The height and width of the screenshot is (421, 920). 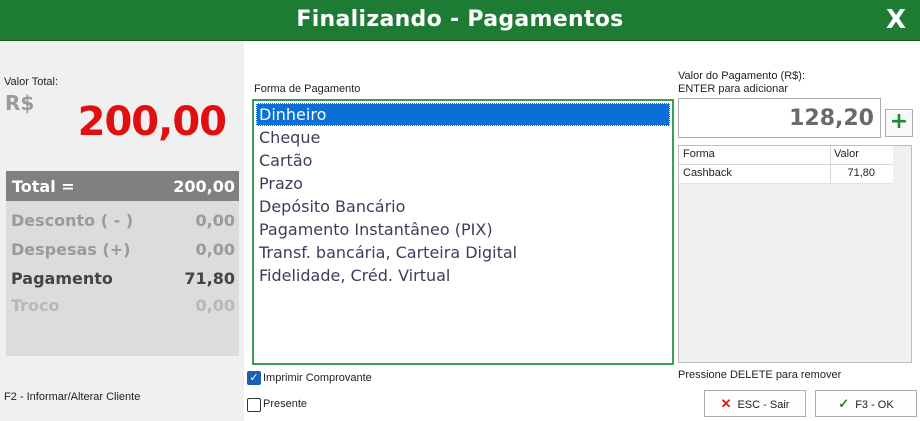 What do you see at coordinates (72, 220) in the screenshot?
I see `desconto-label: Desconto ( - )` at bounding box center [72, 220].